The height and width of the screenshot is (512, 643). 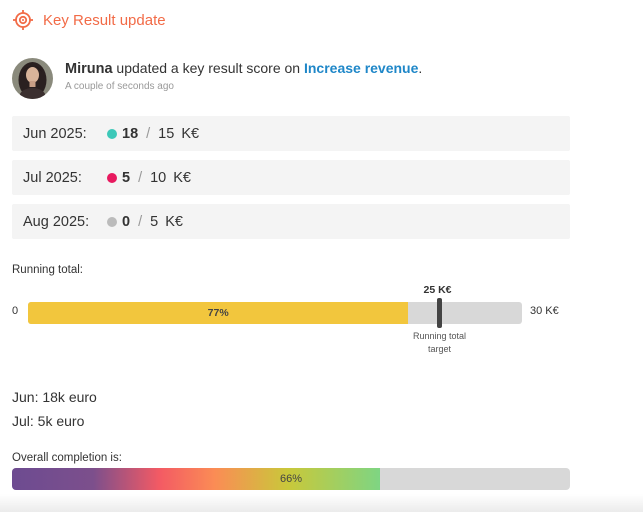 What do you see at coordinates (439, 336) in the screenshot?
I see `target-caption-line: Running total` at bounding box center [439, 336].